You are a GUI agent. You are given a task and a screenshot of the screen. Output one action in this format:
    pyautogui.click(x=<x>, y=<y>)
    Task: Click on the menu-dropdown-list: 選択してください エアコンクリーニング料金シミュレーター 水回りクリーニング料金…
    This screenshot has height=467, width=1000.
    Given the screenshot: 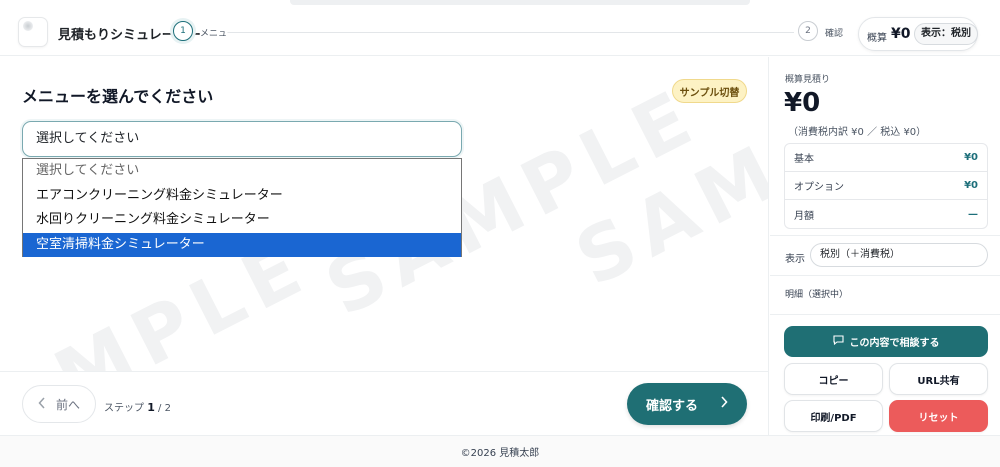 What is the action you would take?
    pyautogui.click(x=242, y=207)
    